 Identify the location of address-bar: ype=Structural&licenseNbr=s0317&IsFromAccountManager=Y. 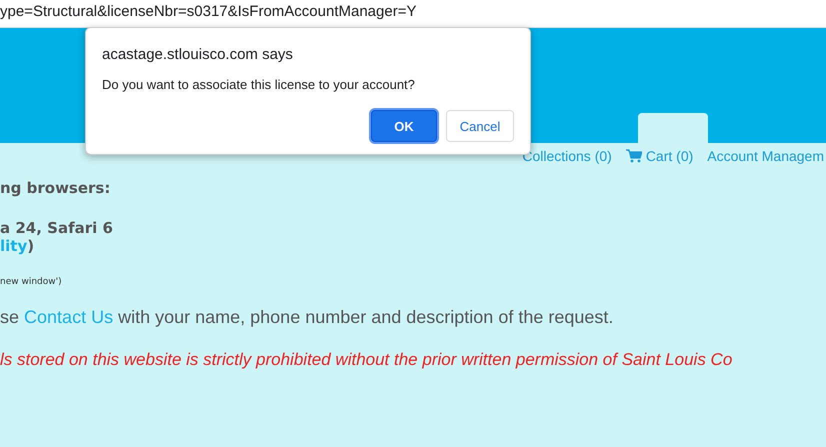
(413, 14).